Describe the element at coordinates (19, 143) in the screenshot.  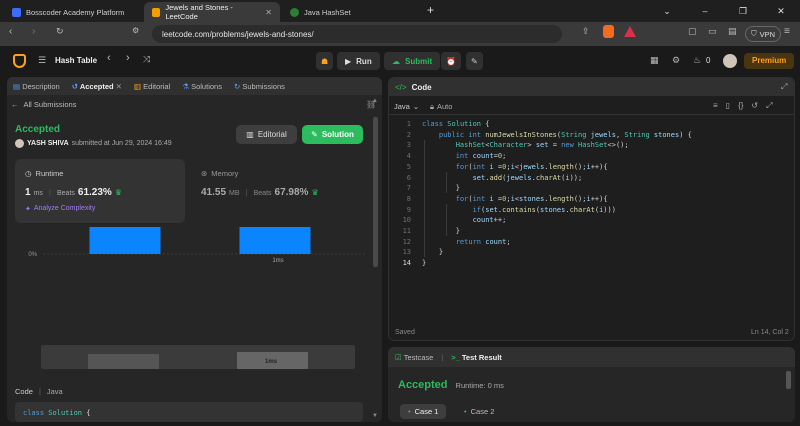
I see `user-avatar` at that location.